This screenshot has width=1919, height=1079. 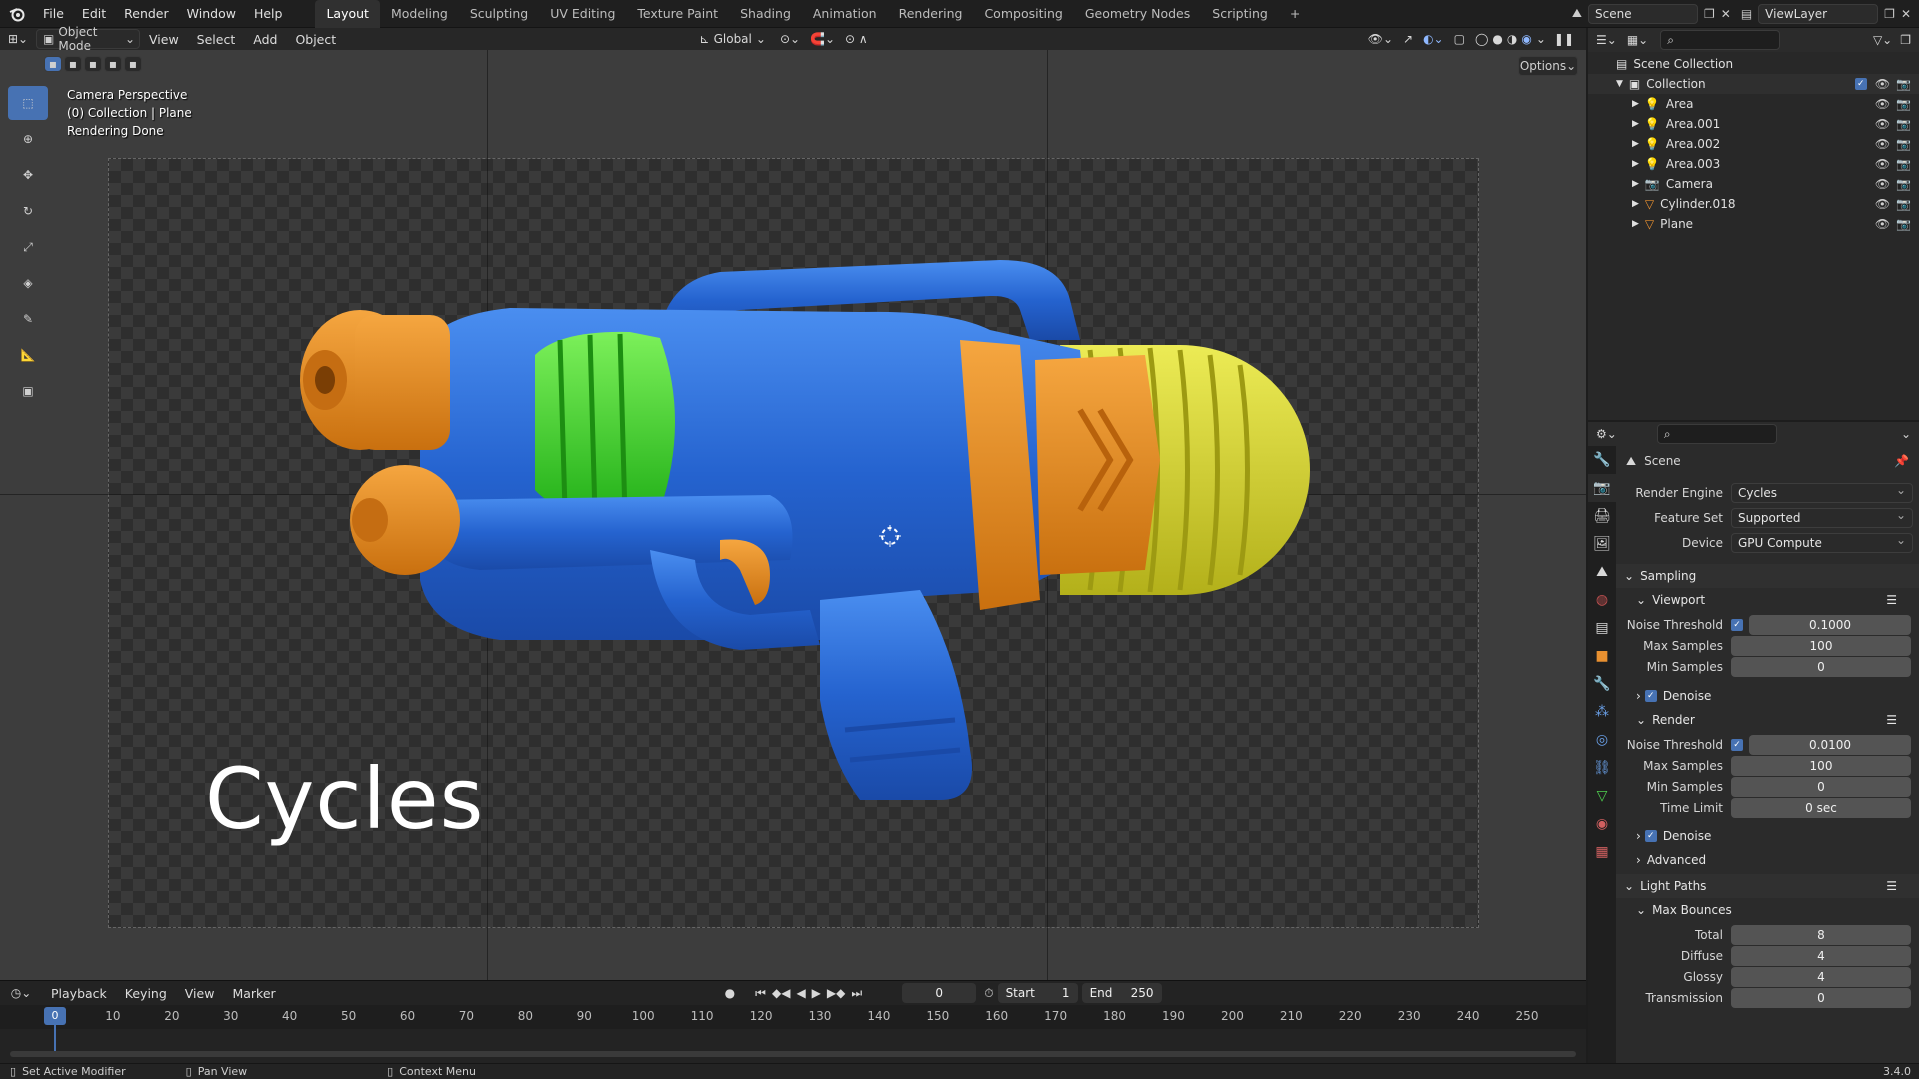 I want to click on tl-menu-view: View, so click(x=200, y=993).